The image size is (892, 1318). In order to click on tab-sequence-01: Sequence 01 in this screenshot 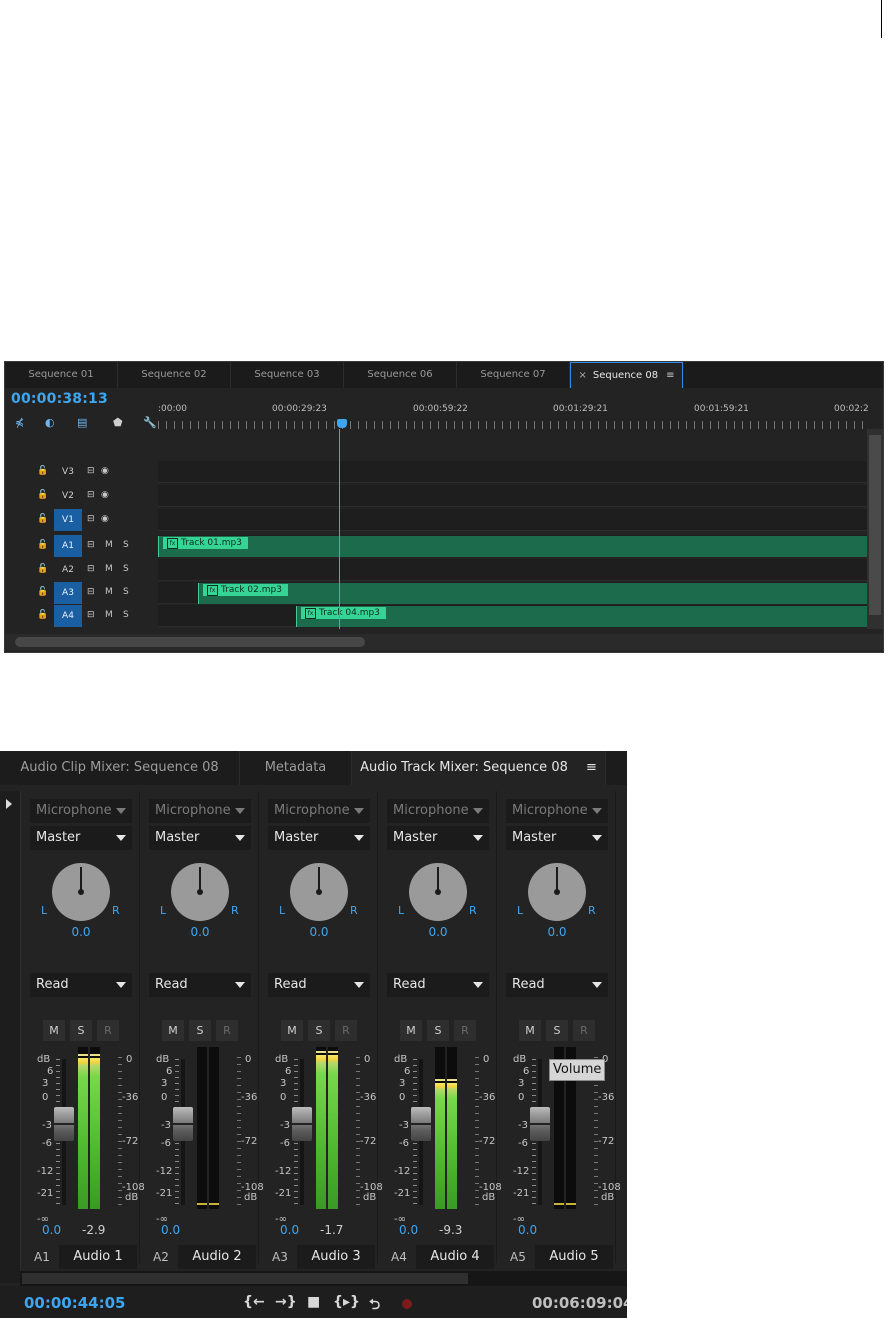, I will do `click(61, 375)`.